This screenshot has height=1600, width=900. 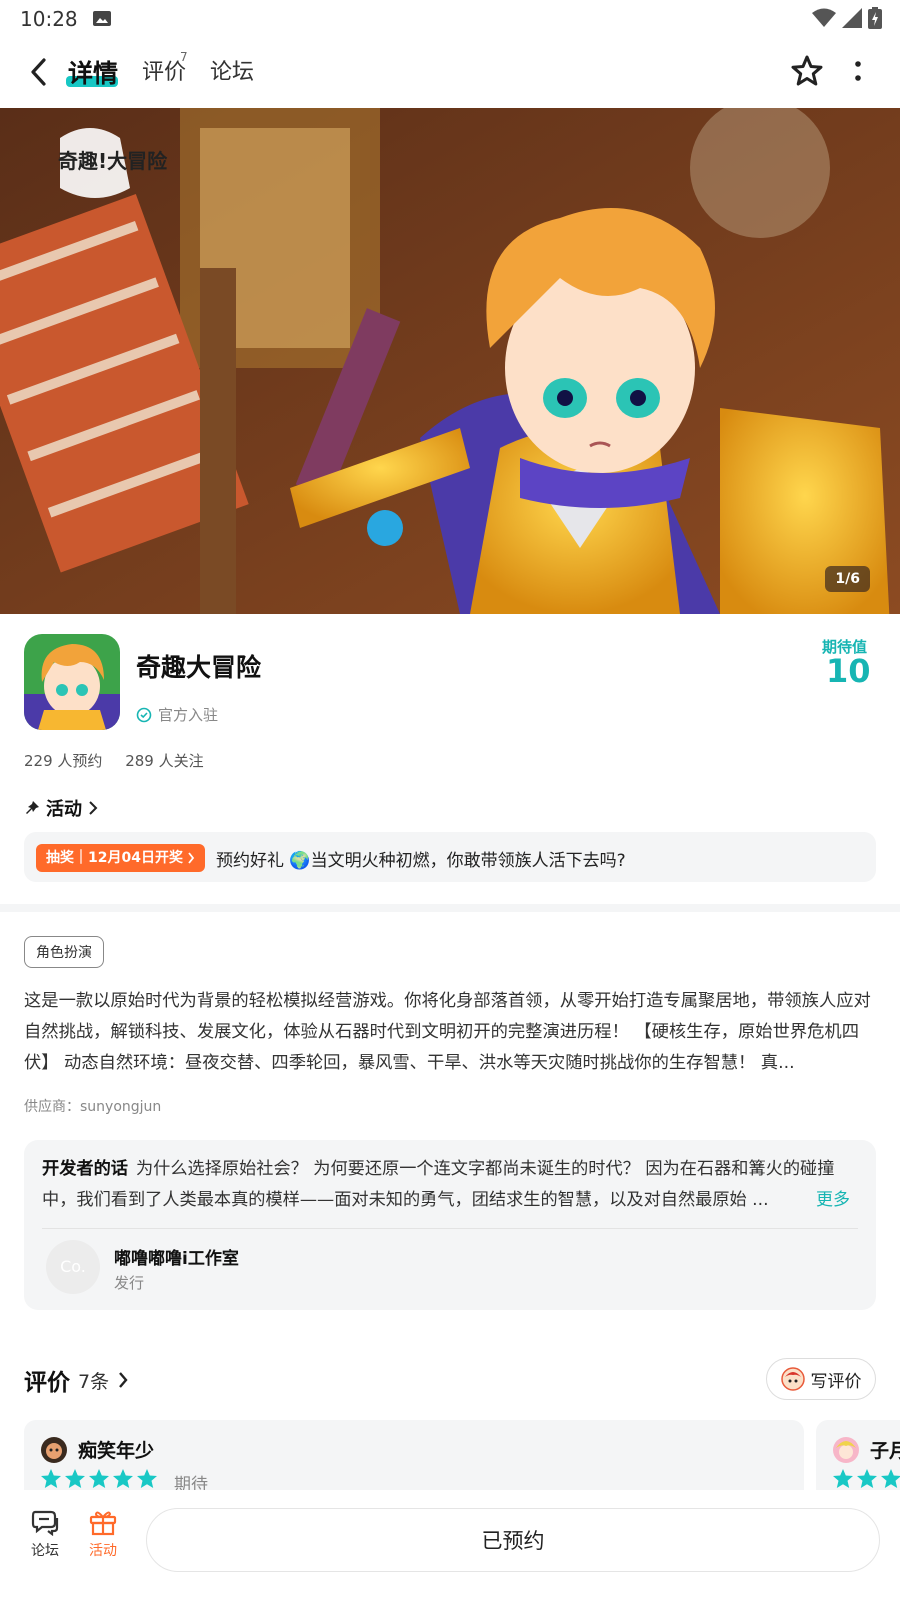 What do you see at coordinates (144, 714) in the screenshot?
I see `verified-icon` at bounding box center [144, 714].